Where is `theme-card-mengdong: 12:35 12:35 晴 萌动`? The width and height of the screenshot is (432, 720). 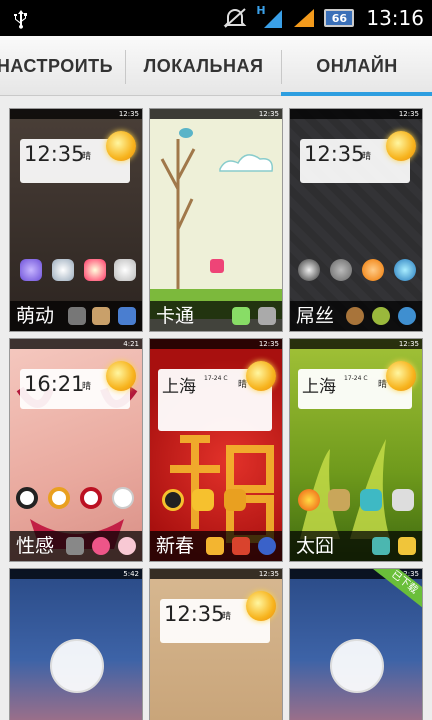
theme-card-mengdong: 12:35 12:35 晴 萌动 is located at coordinates (76, 220).